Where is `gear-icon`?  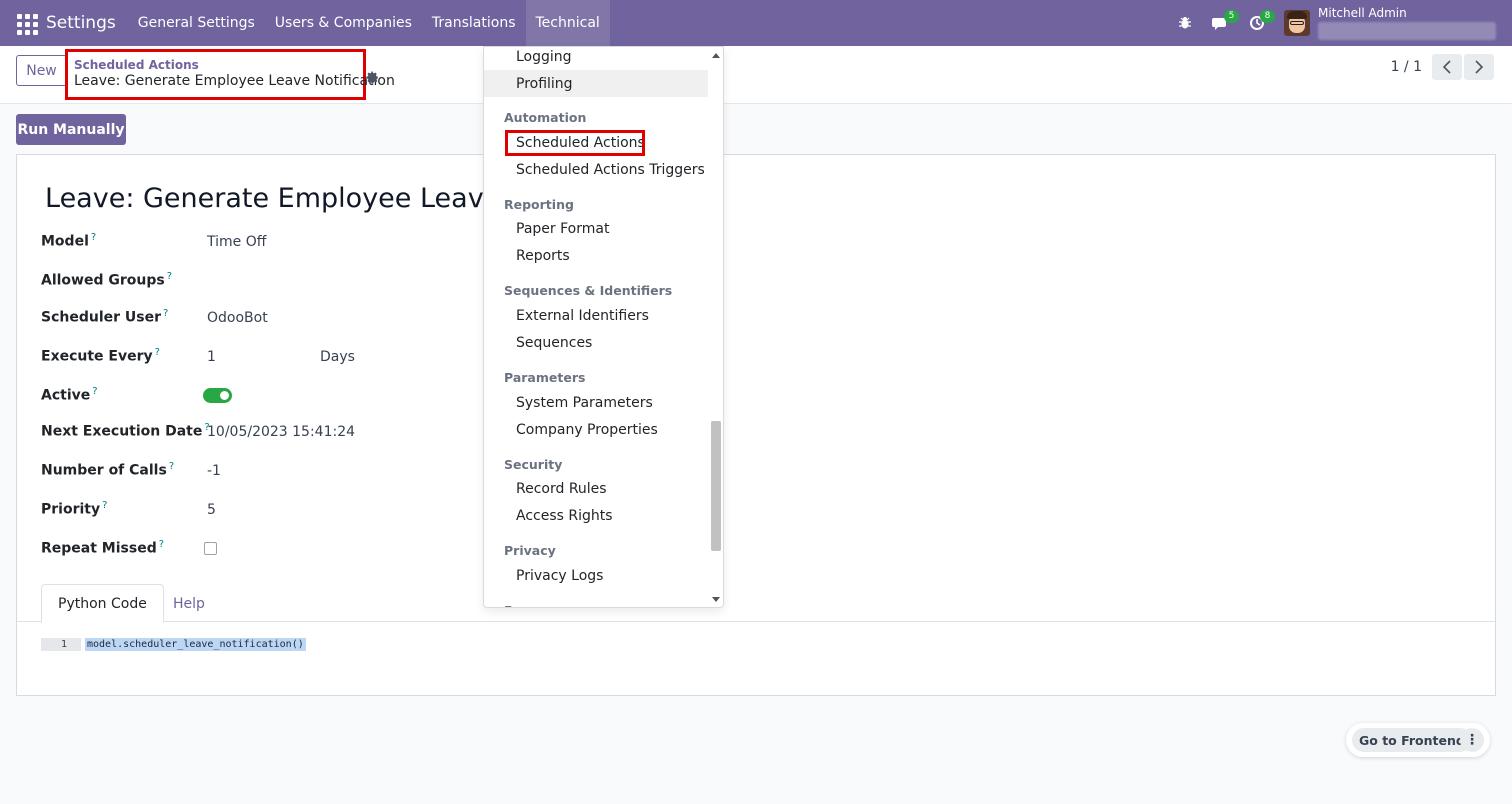 gear-icon is located at coordinates (372, 79).